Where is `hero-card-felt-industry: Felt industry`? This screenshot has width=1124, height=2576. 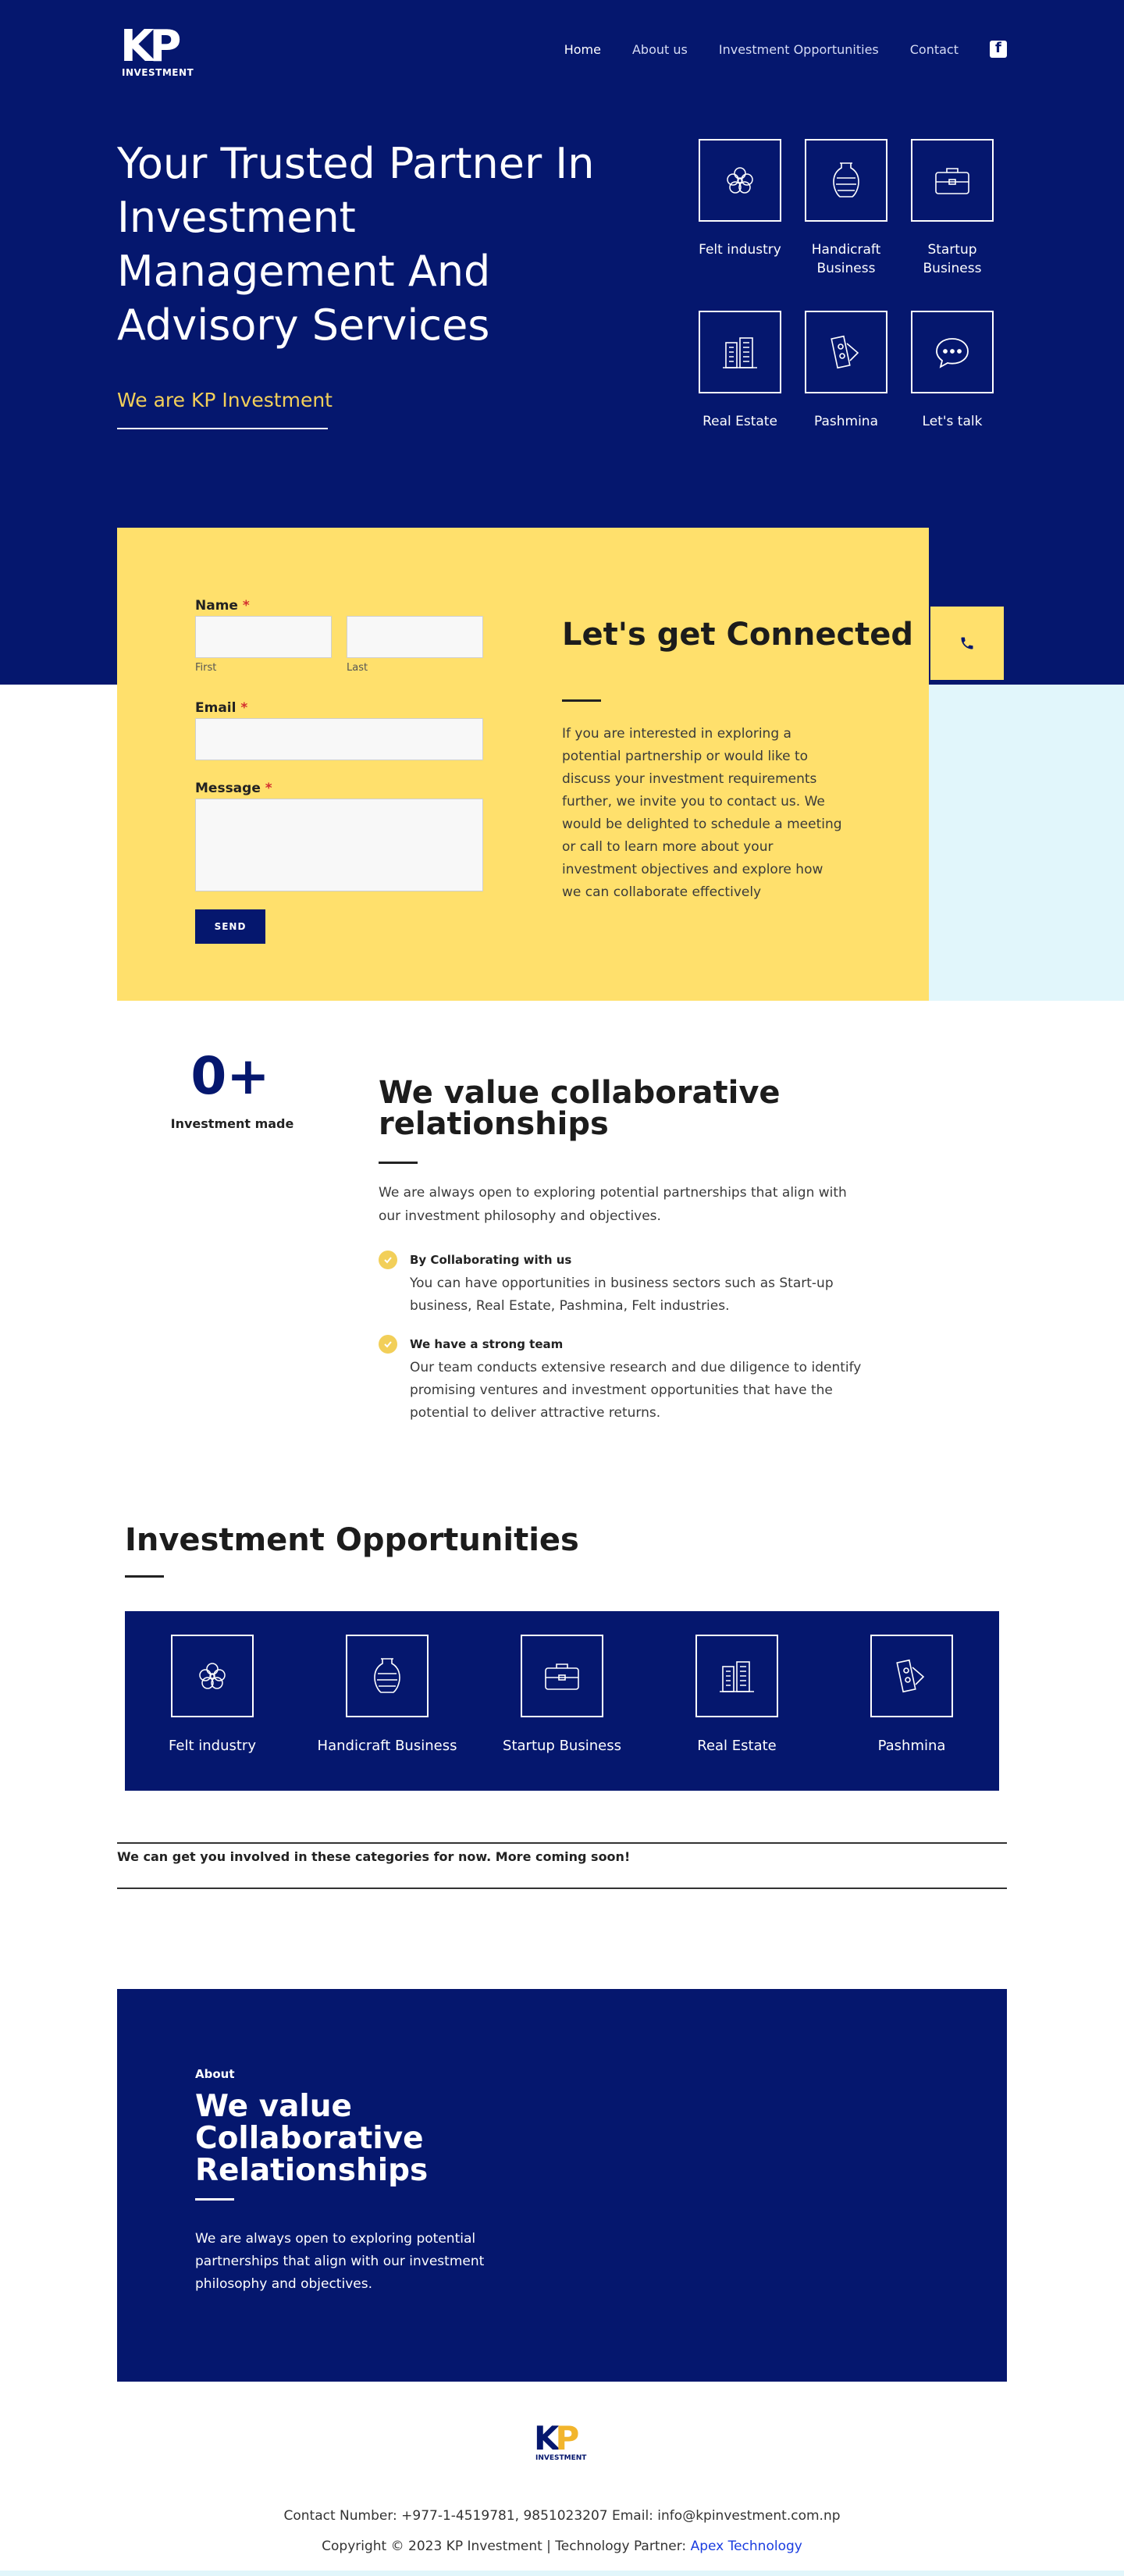
hero-card-felt-industry: Felt industry is located at coordinates (740, 199).